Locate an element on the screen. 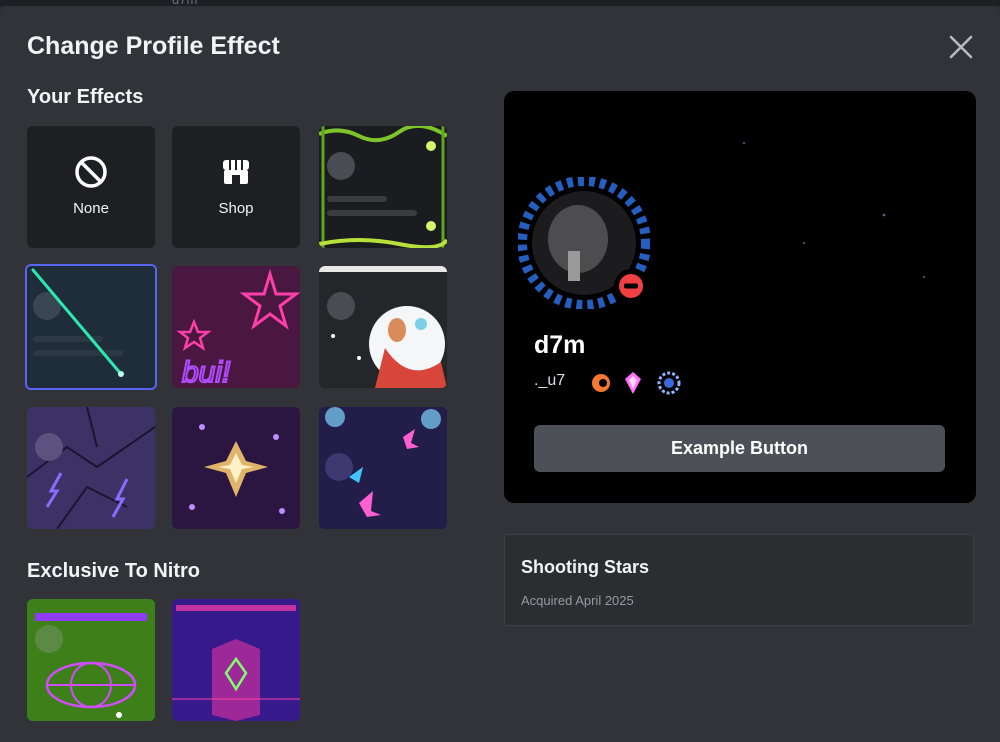  effect-tile-crystal-star is located at coordinates (236, 468).